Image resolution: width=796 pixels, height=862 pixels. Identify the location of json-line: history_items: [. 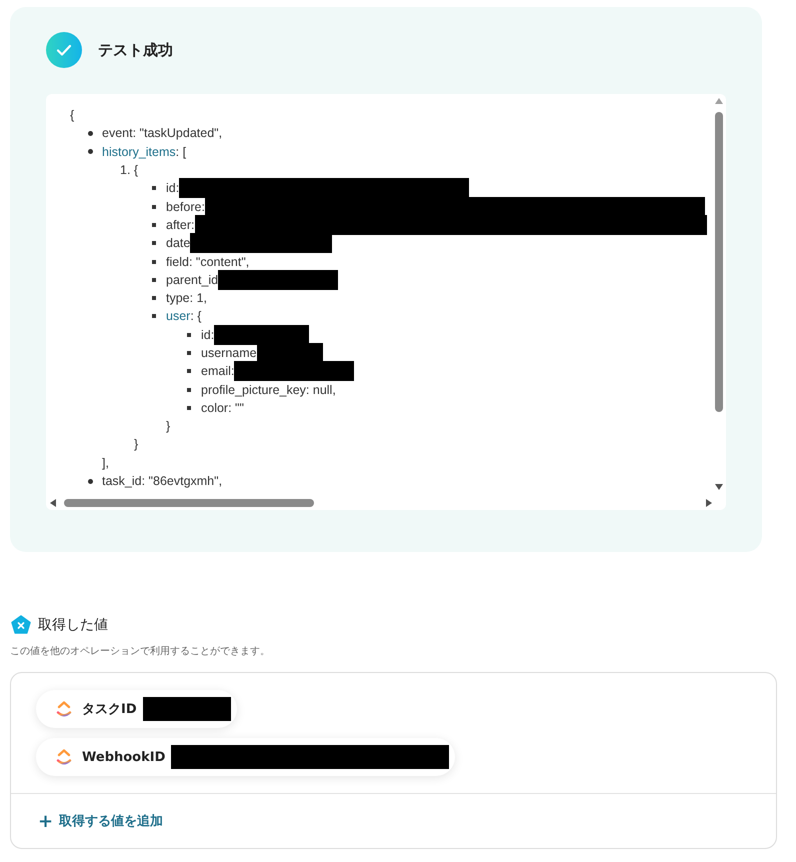
(144, 151).